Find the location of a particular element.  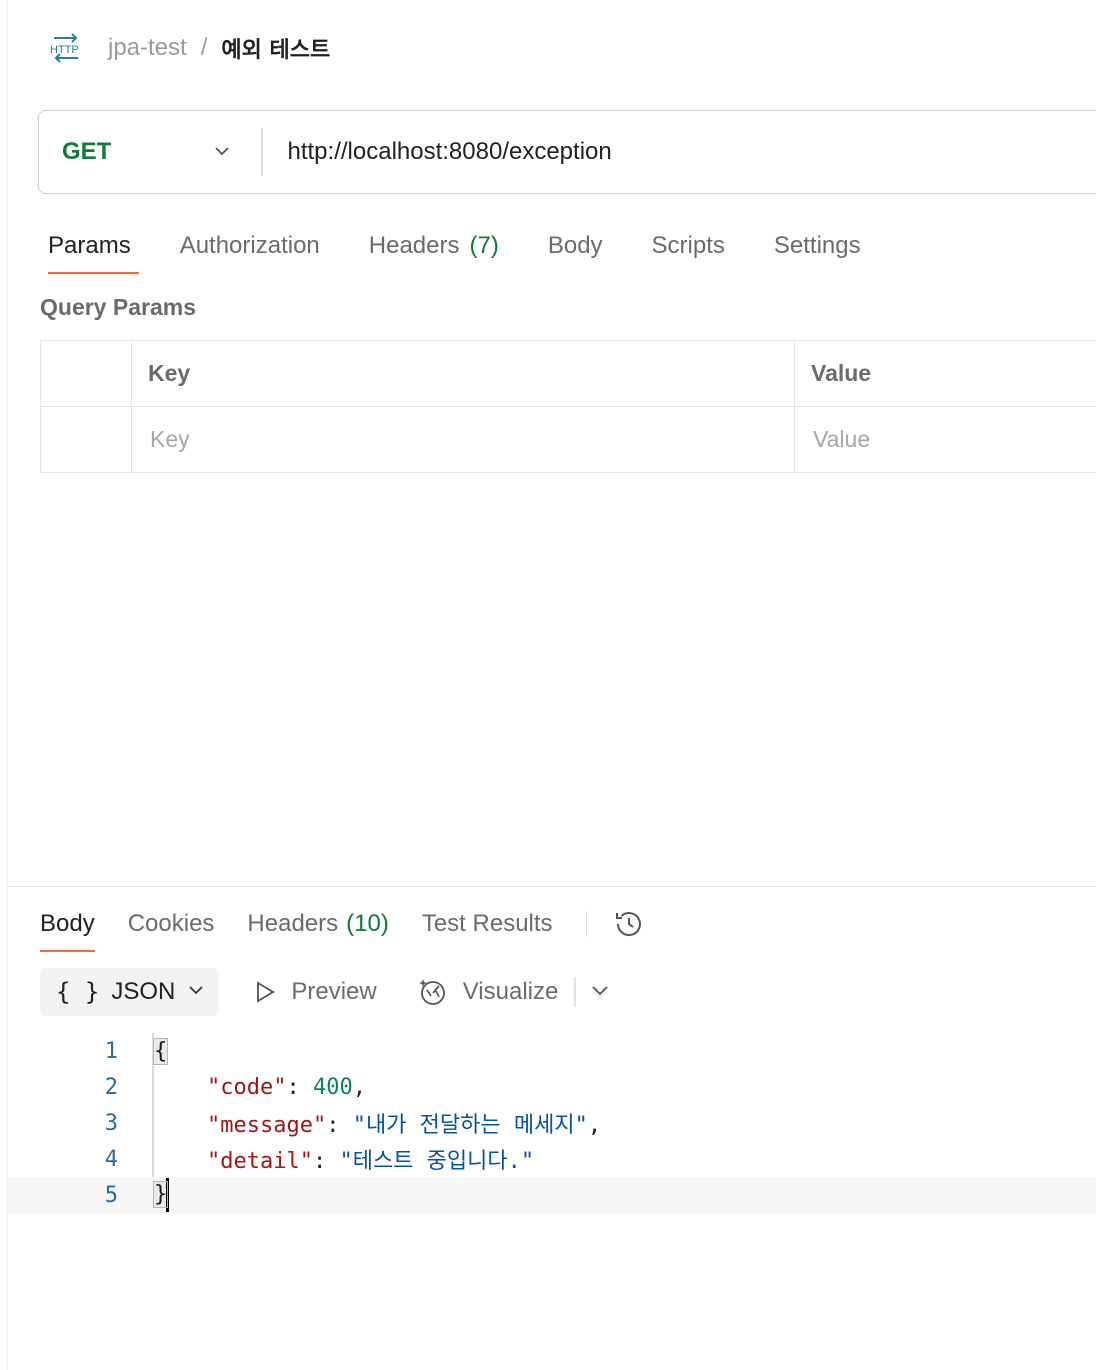

tab-authorization: Authorization is located at coordinates (250, 246).